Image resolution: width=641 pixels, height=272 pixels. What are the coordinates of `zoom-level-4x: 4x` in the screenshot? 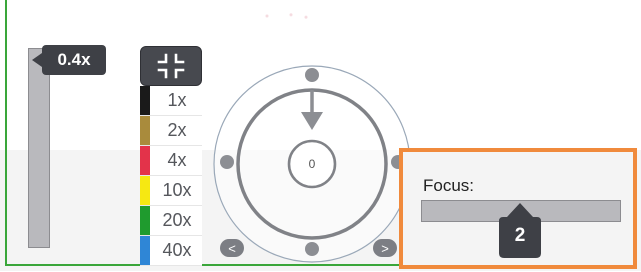 It's located at (171, 161).